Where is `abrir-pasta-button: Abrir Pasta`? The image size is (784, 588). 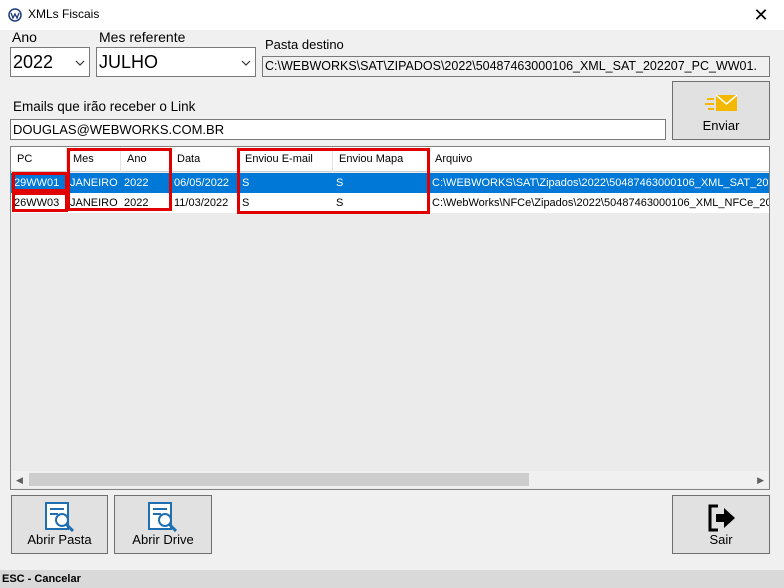 abrir-pasta-button: Abrir Pasta is located at coordinates (59, 524).